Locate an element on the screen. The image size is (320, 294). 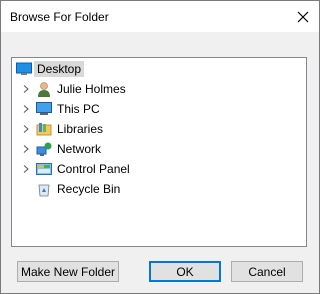
expand-network is located at coordinates (26, 149).